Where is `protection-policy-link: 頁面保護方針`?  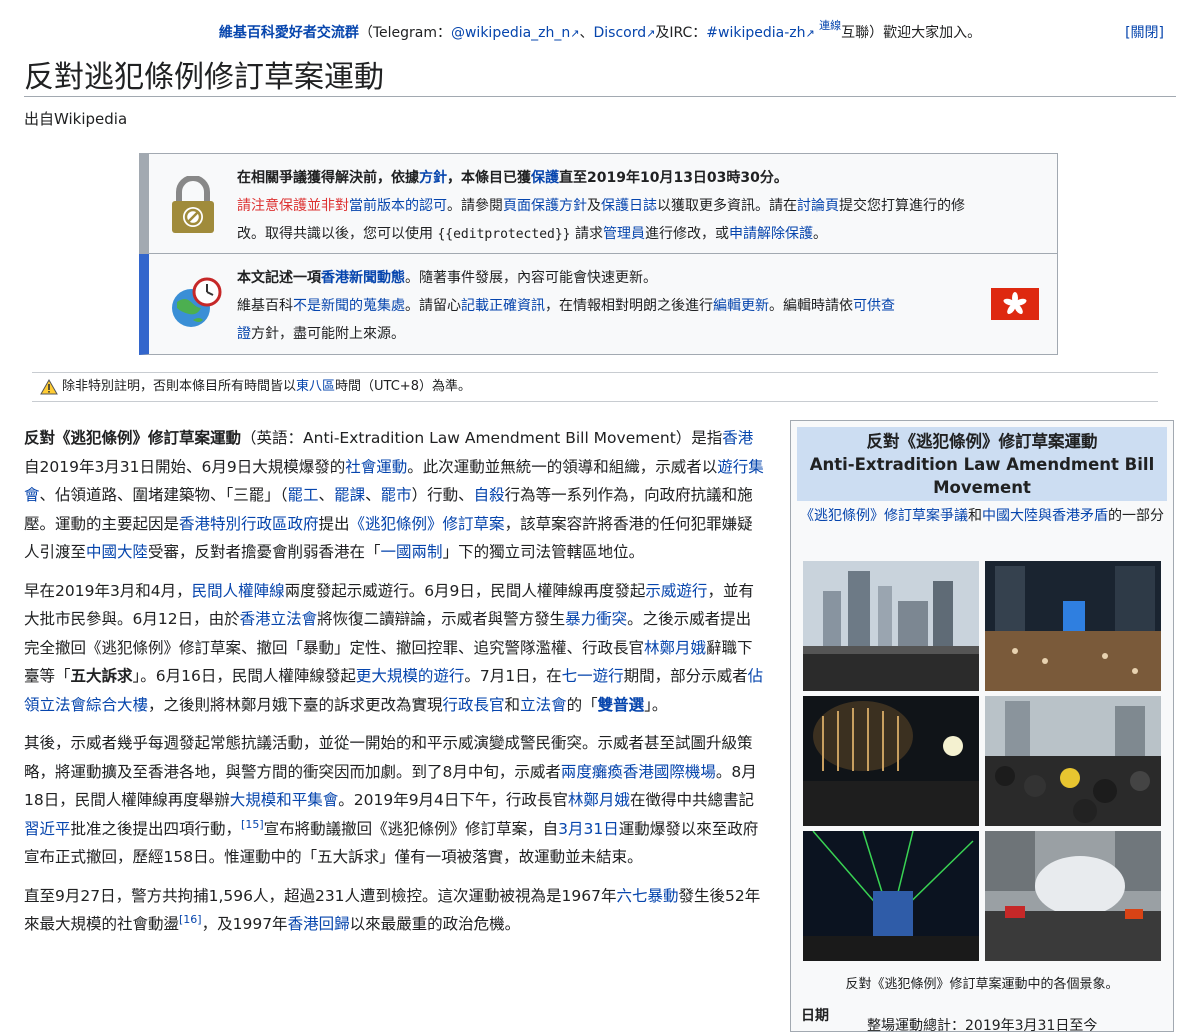 protection-policy-link: 頁面保護方針 is located at coordinates (545, 206).